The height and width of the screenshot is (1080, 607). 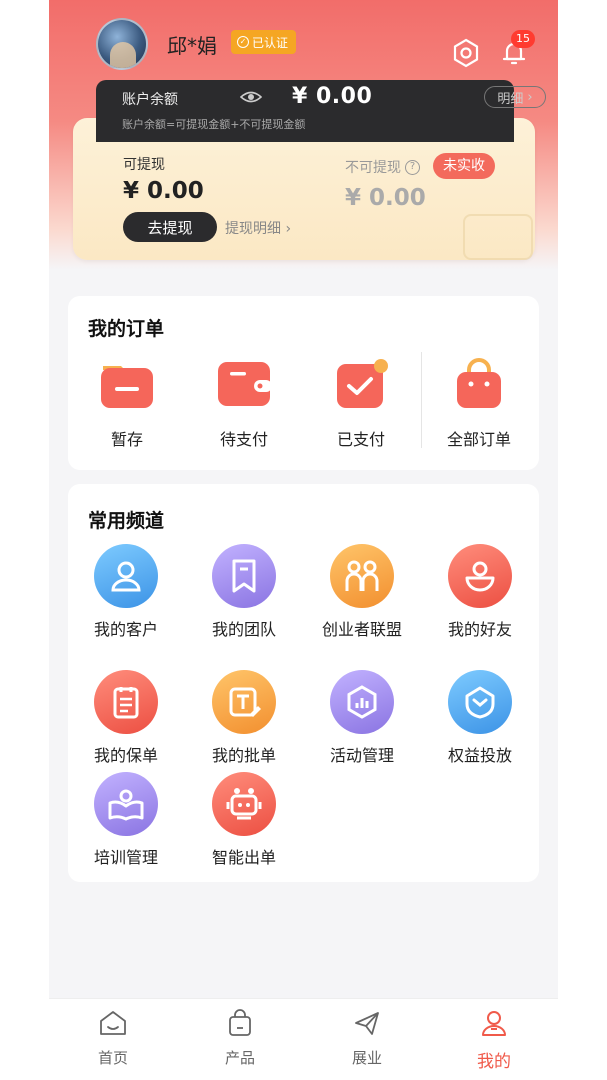 I want to click on order-paid-label: 已支付, so click(x=360, y=439).